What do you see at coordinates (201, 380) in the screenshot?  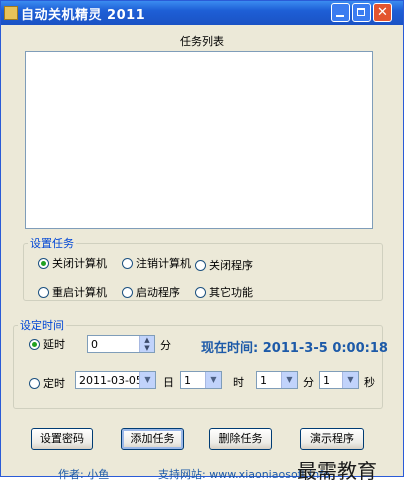 I see `hour-select: 1 ▼` at bounding box center [201, 380].